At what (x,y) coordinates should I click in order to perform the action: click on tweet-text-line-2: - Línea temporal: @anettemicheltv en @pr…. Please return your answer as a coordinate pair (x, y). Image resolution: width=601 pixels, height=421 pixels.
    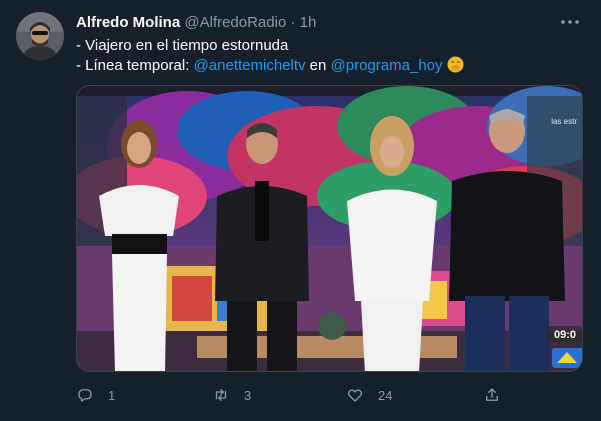
    Looking at the image, I should click on (270, 66).